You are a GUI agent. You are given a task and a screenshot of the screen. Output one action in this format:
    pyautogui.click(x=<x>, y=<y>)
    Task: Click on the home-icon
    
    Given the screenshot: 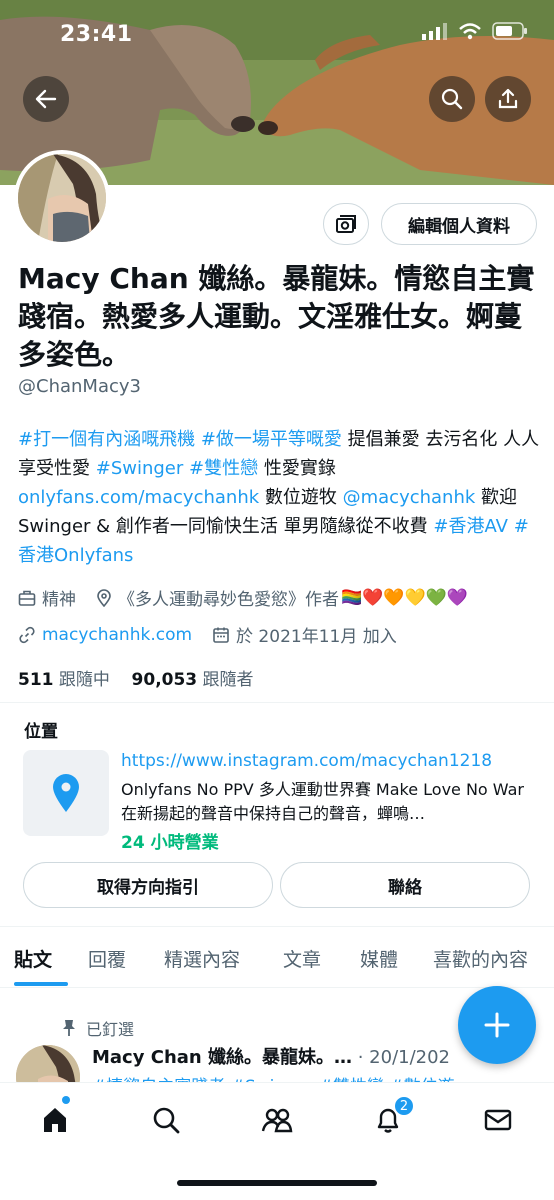 What is the action you would take?
    pyautogui.click(x=55, y=1120)
    